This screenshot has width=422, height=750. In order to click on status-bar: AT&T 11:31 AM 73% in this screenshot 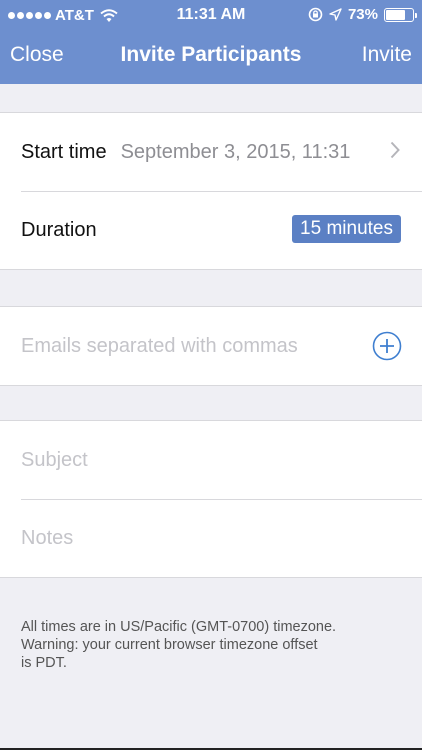, I will do `click(211, 15)`.